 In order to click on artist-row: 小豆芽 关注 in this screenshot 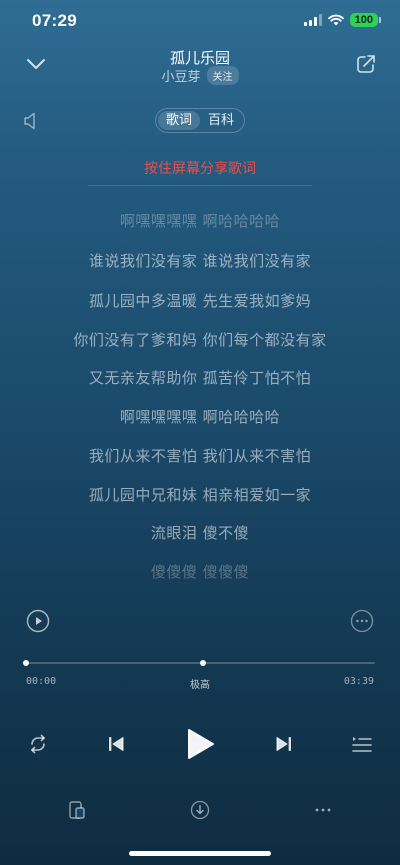, I will do `click(200, 75)`.